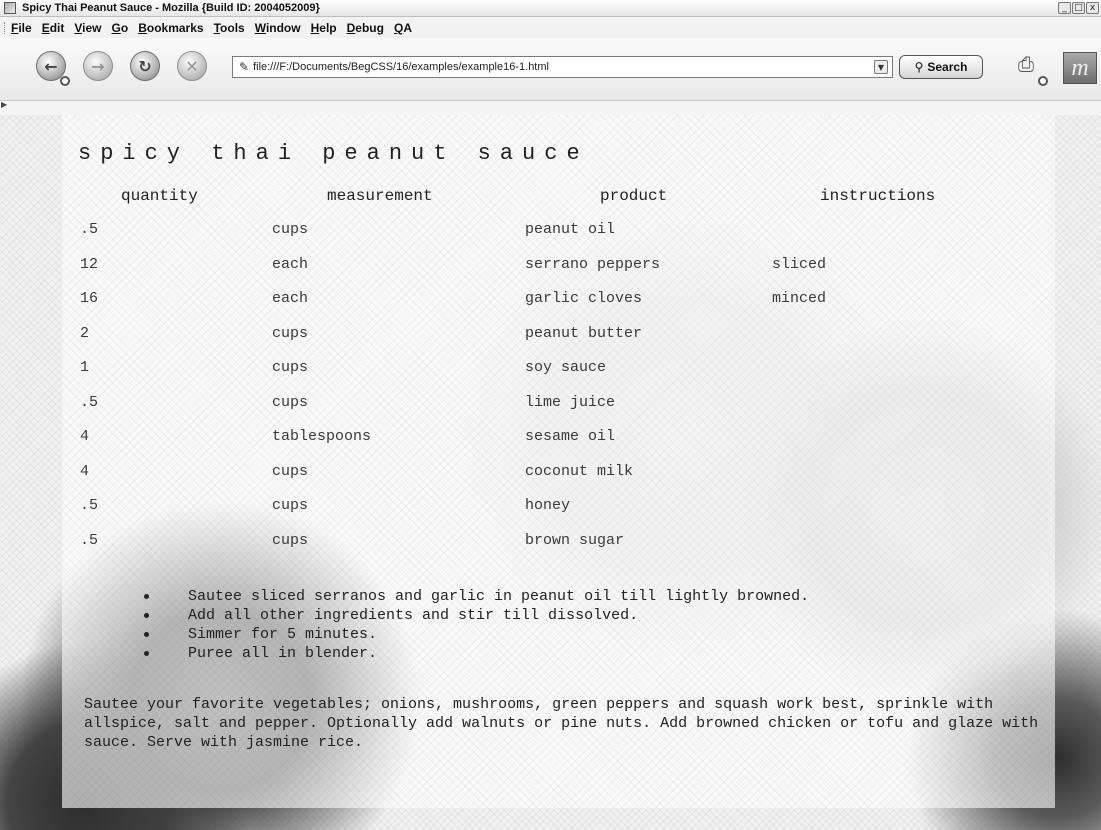 This screenshot has height=830, width=1101. Describe the element at coordinates (1043, 81) in the screenshot. I see `print-dropdown` at that location.